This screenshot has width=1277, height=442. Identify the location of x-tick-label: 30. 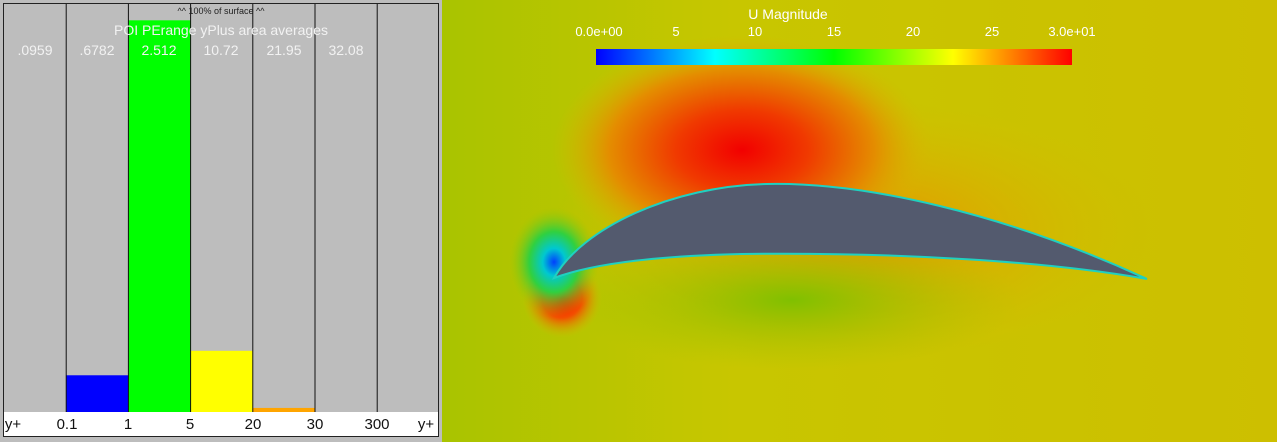
(315, 424).